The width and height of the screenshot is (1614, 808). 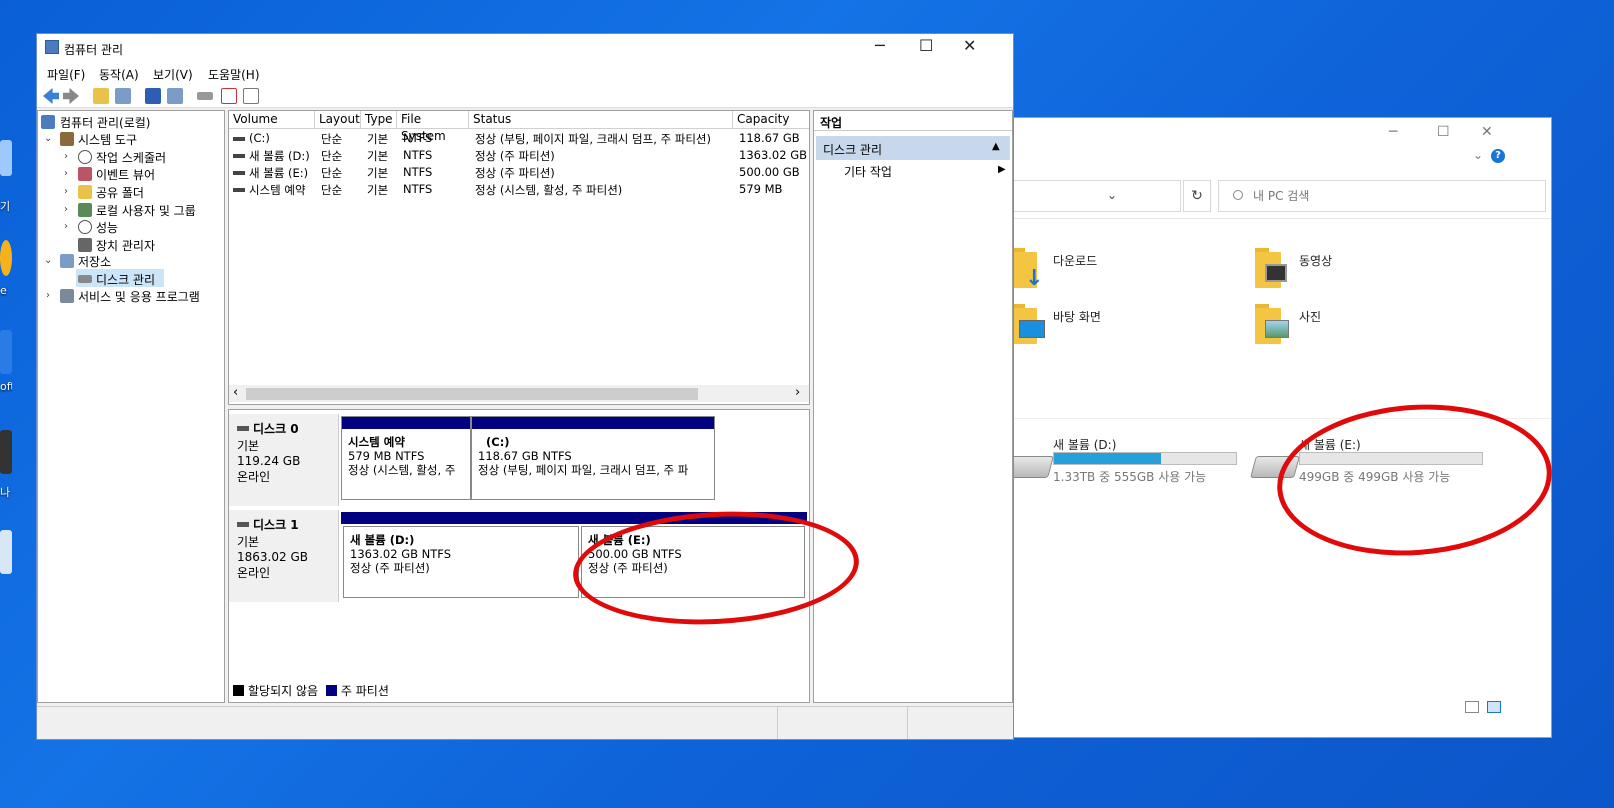 What do you see at coordinates (1002, 169) in the screenshot?
I see `submenu-arrow-icon: ▶` at bounding box center [1002, 169].